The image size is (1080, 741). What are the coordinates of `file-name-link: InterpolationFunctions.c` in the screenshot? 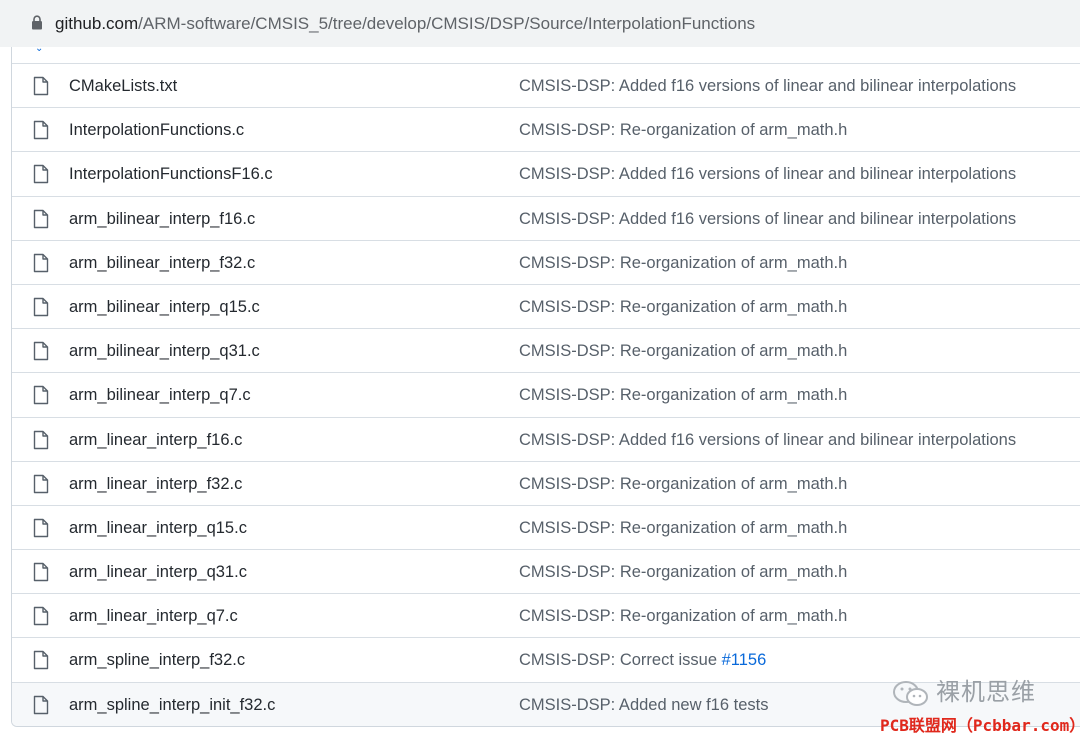 It's located at (156, 130).